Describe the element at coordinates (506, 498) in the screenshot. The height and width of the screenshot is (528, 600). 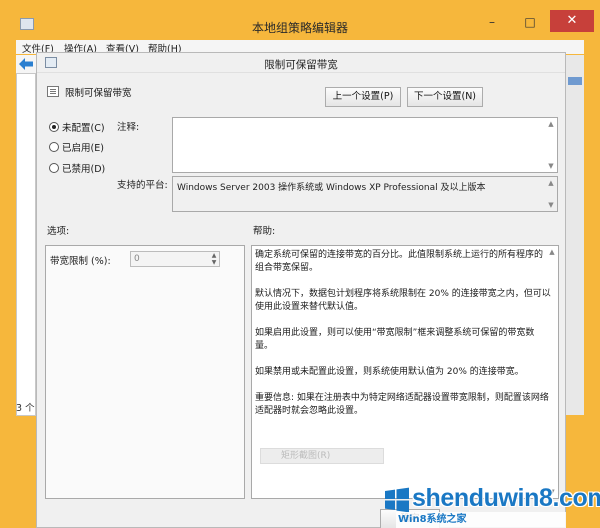
I see `watermark-site: shenduwin8.com` at that location.